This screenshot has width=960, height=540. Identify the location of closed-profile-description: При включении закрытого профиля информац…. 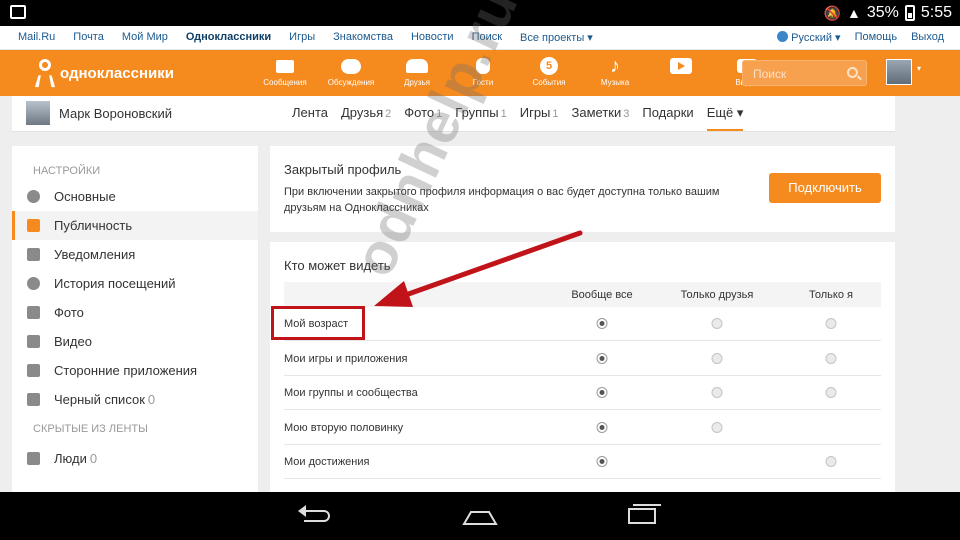
(502, 200).